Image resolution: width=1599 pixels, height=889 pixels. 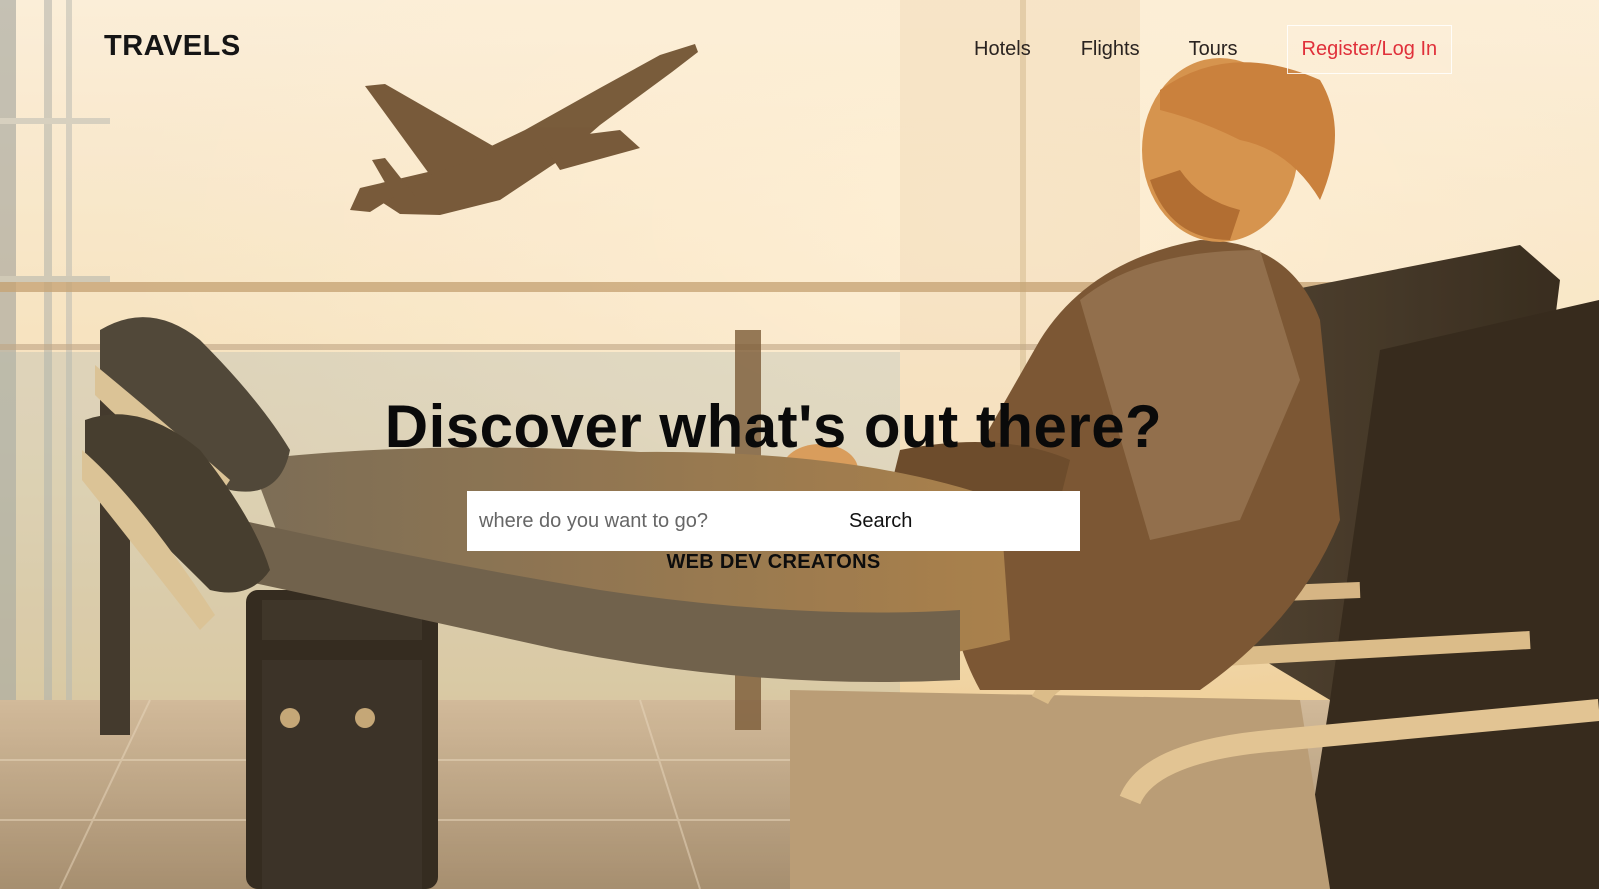 I want to click on nav-link-tours: Tours, so click(x=1213, y=49).